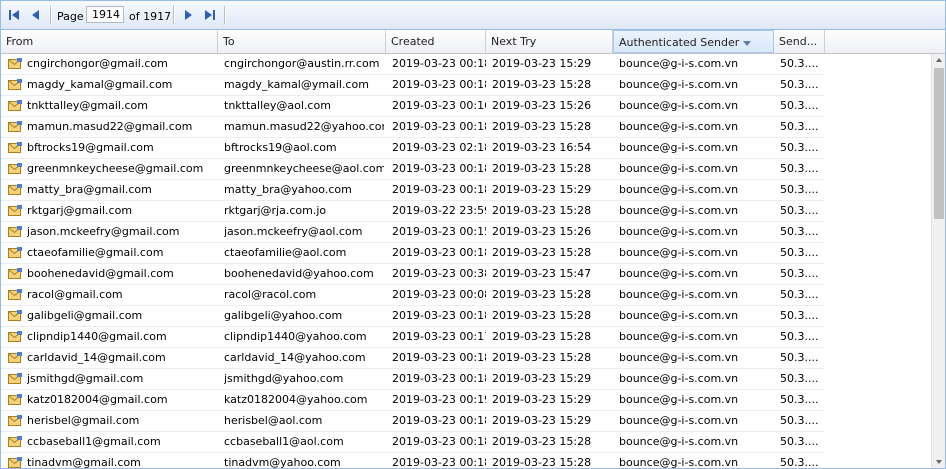  What do you see at coordinates (285, 252) in the screenshot?
I see `cell-to: ctaeofamilie@aol.com` at bounding box center [285, 252].